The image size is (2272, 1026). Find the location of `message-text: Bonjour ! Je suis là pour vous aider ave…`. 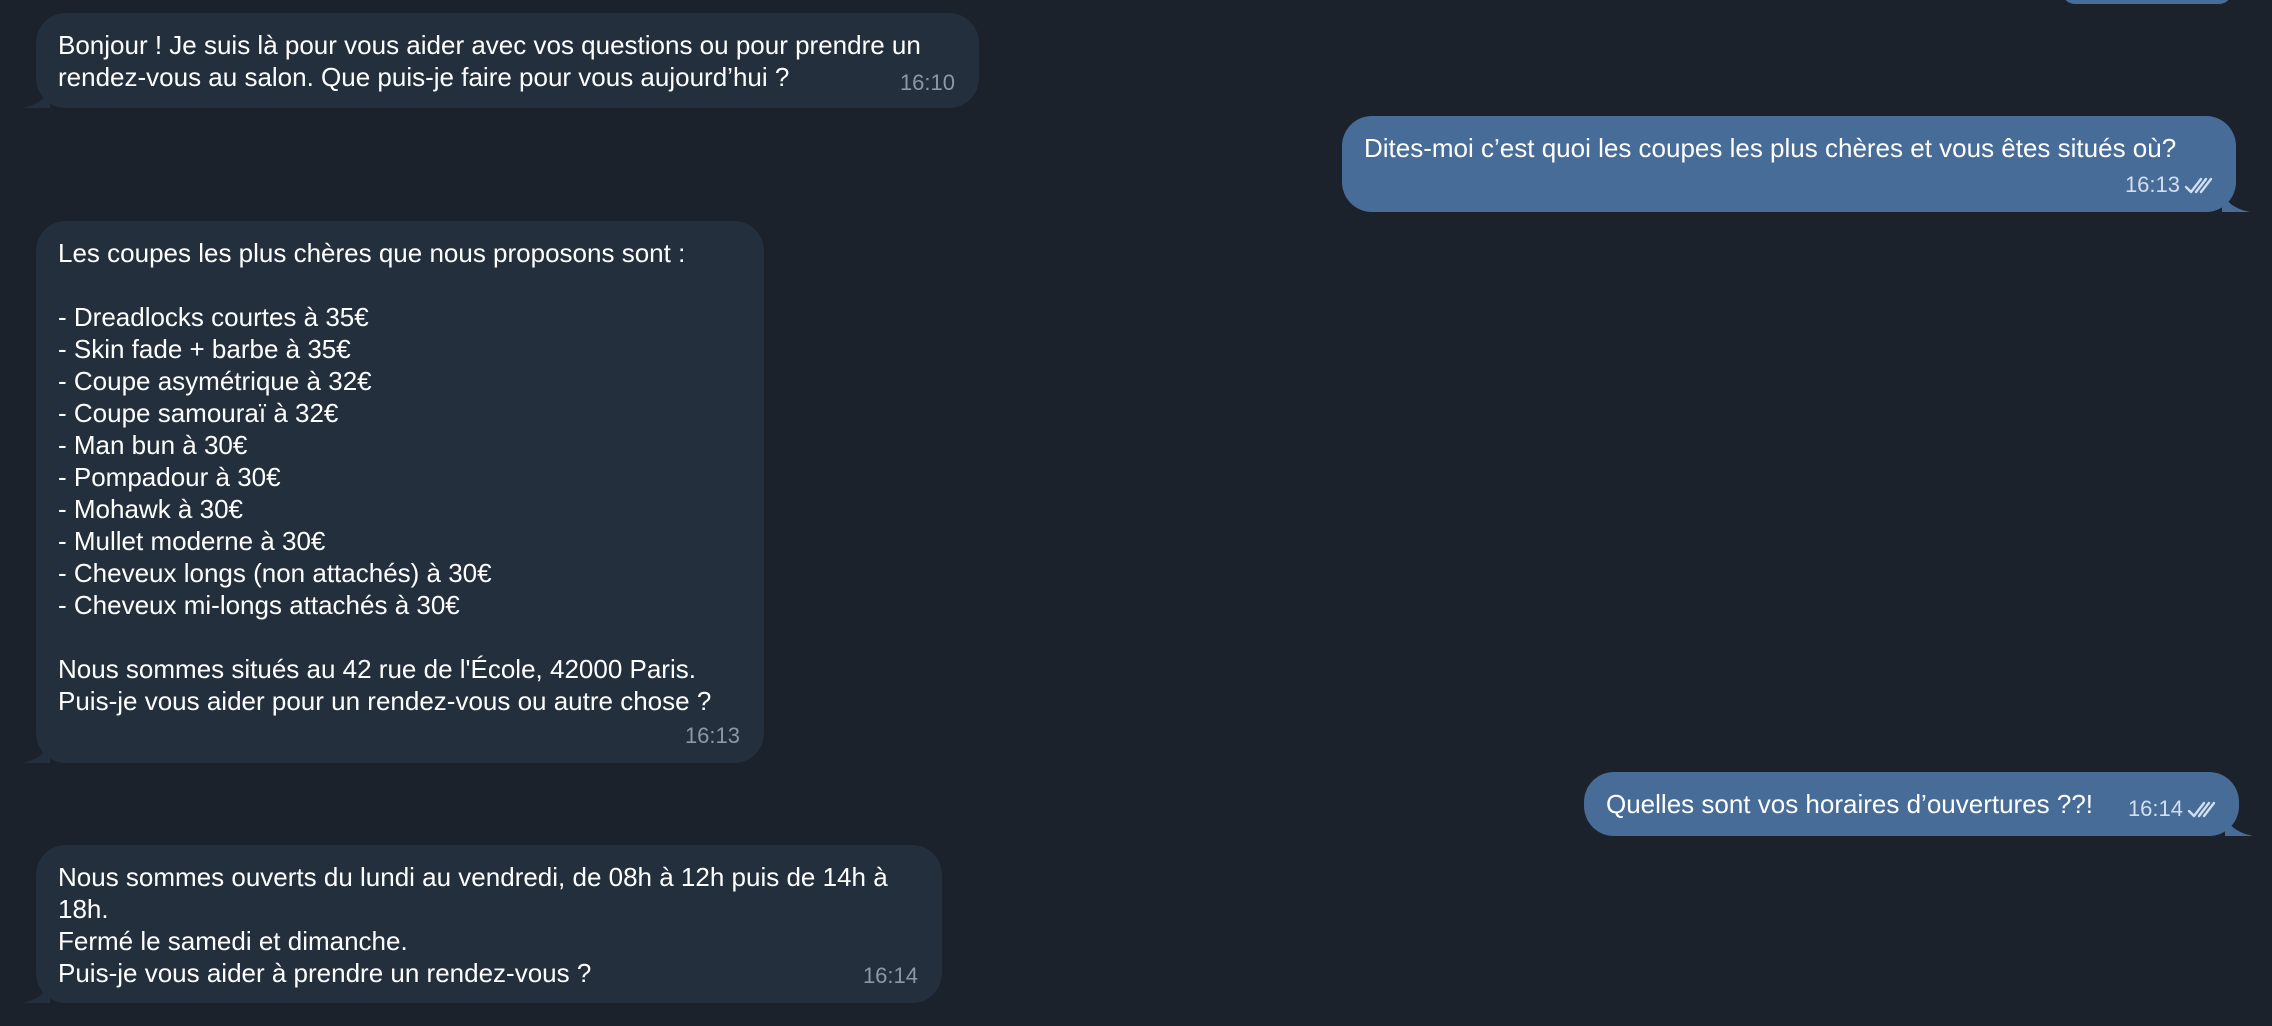

message-text: Bonjour ! Je suis là pour vous aider ave… is located at coordinates (489, 61).